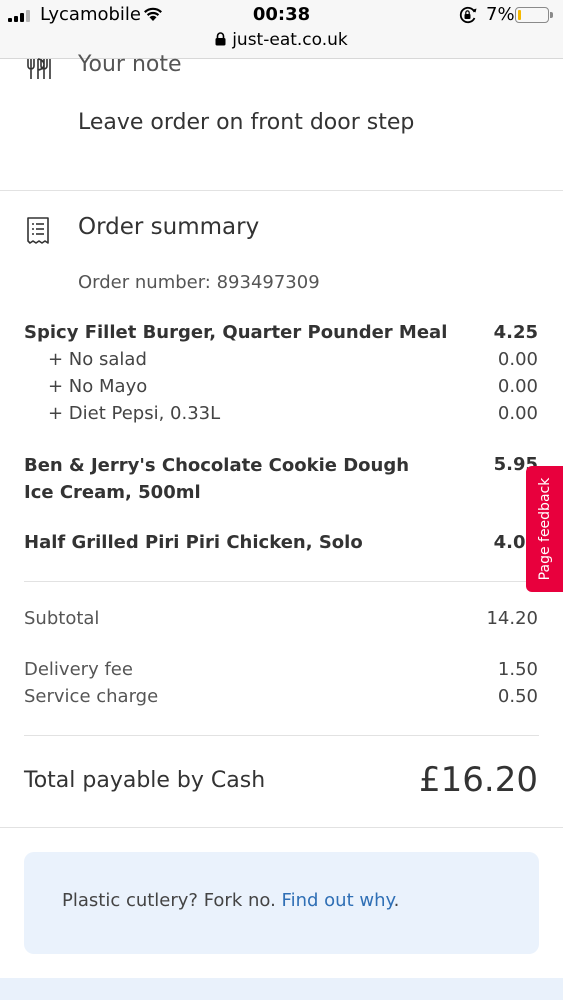 The image size is (563, 1000). I want to click on totals-divider, so click(281, 735).